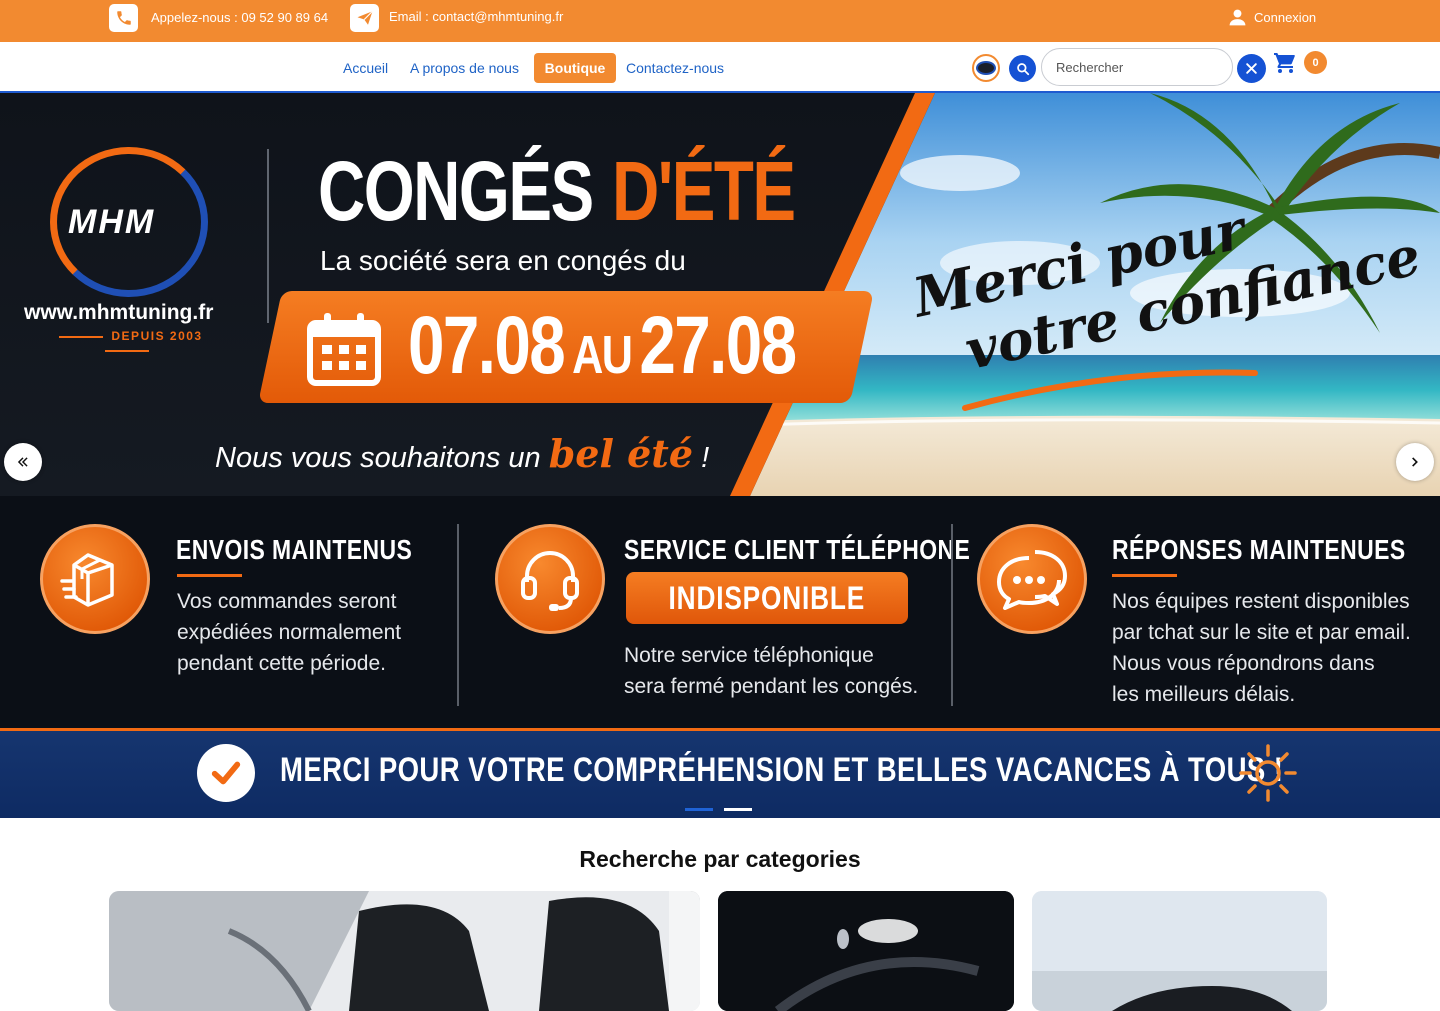 This screenshot has height=1011, width=1440. What do you see at coordinates (575, 68) in the screenshot?
I see `nav-item-boutique: Boutique` at bounding box center [575, 68].